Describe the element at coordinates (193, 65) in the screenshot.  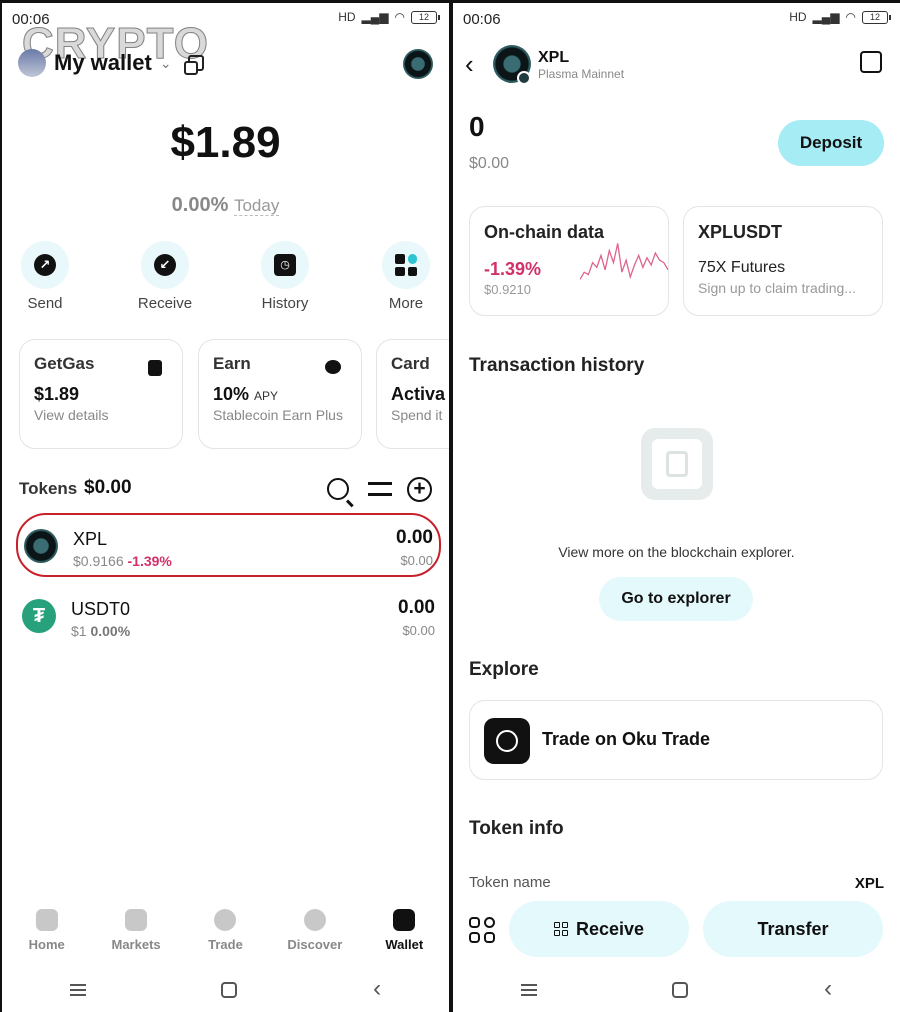
I see `copy-icon` at that location.